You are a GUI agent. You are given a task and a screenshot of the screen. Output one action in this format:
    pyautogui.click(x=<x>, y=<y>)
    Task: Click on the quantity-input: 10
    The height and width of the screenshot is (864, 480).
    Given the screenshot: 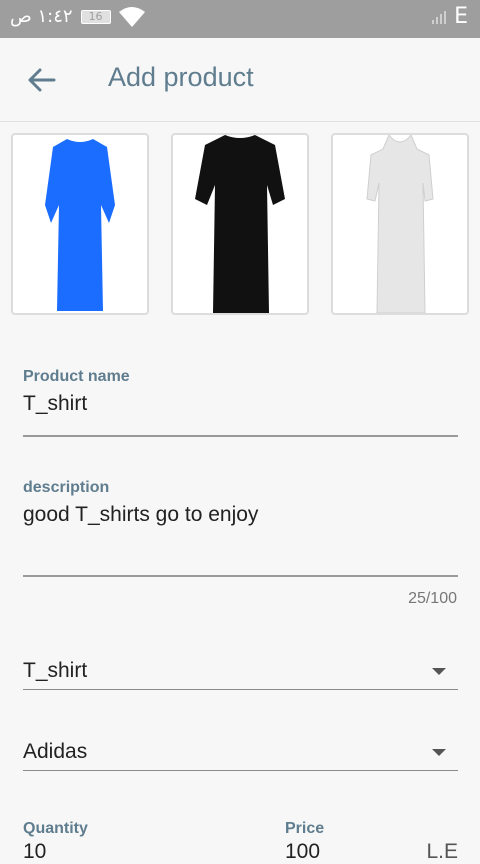 What is the action you would take?
    pyautogui.click(x=133, y=852)
    